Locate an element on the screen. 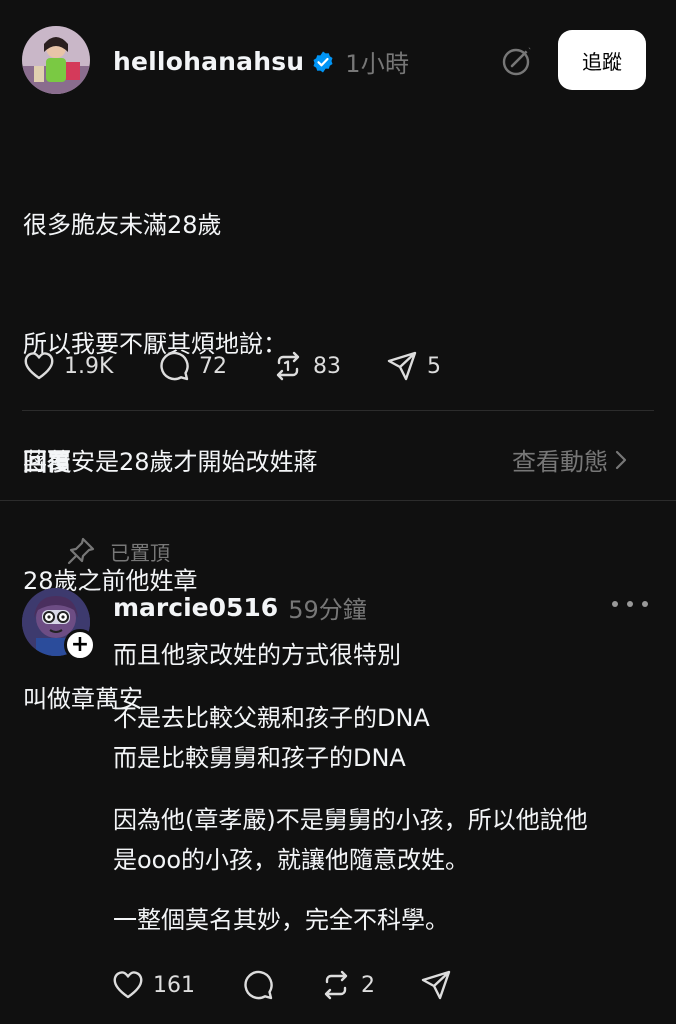 The width and height of the screenshot is (676, 1024). comment-repost-button: 2 is located at coordinates (369, 985).